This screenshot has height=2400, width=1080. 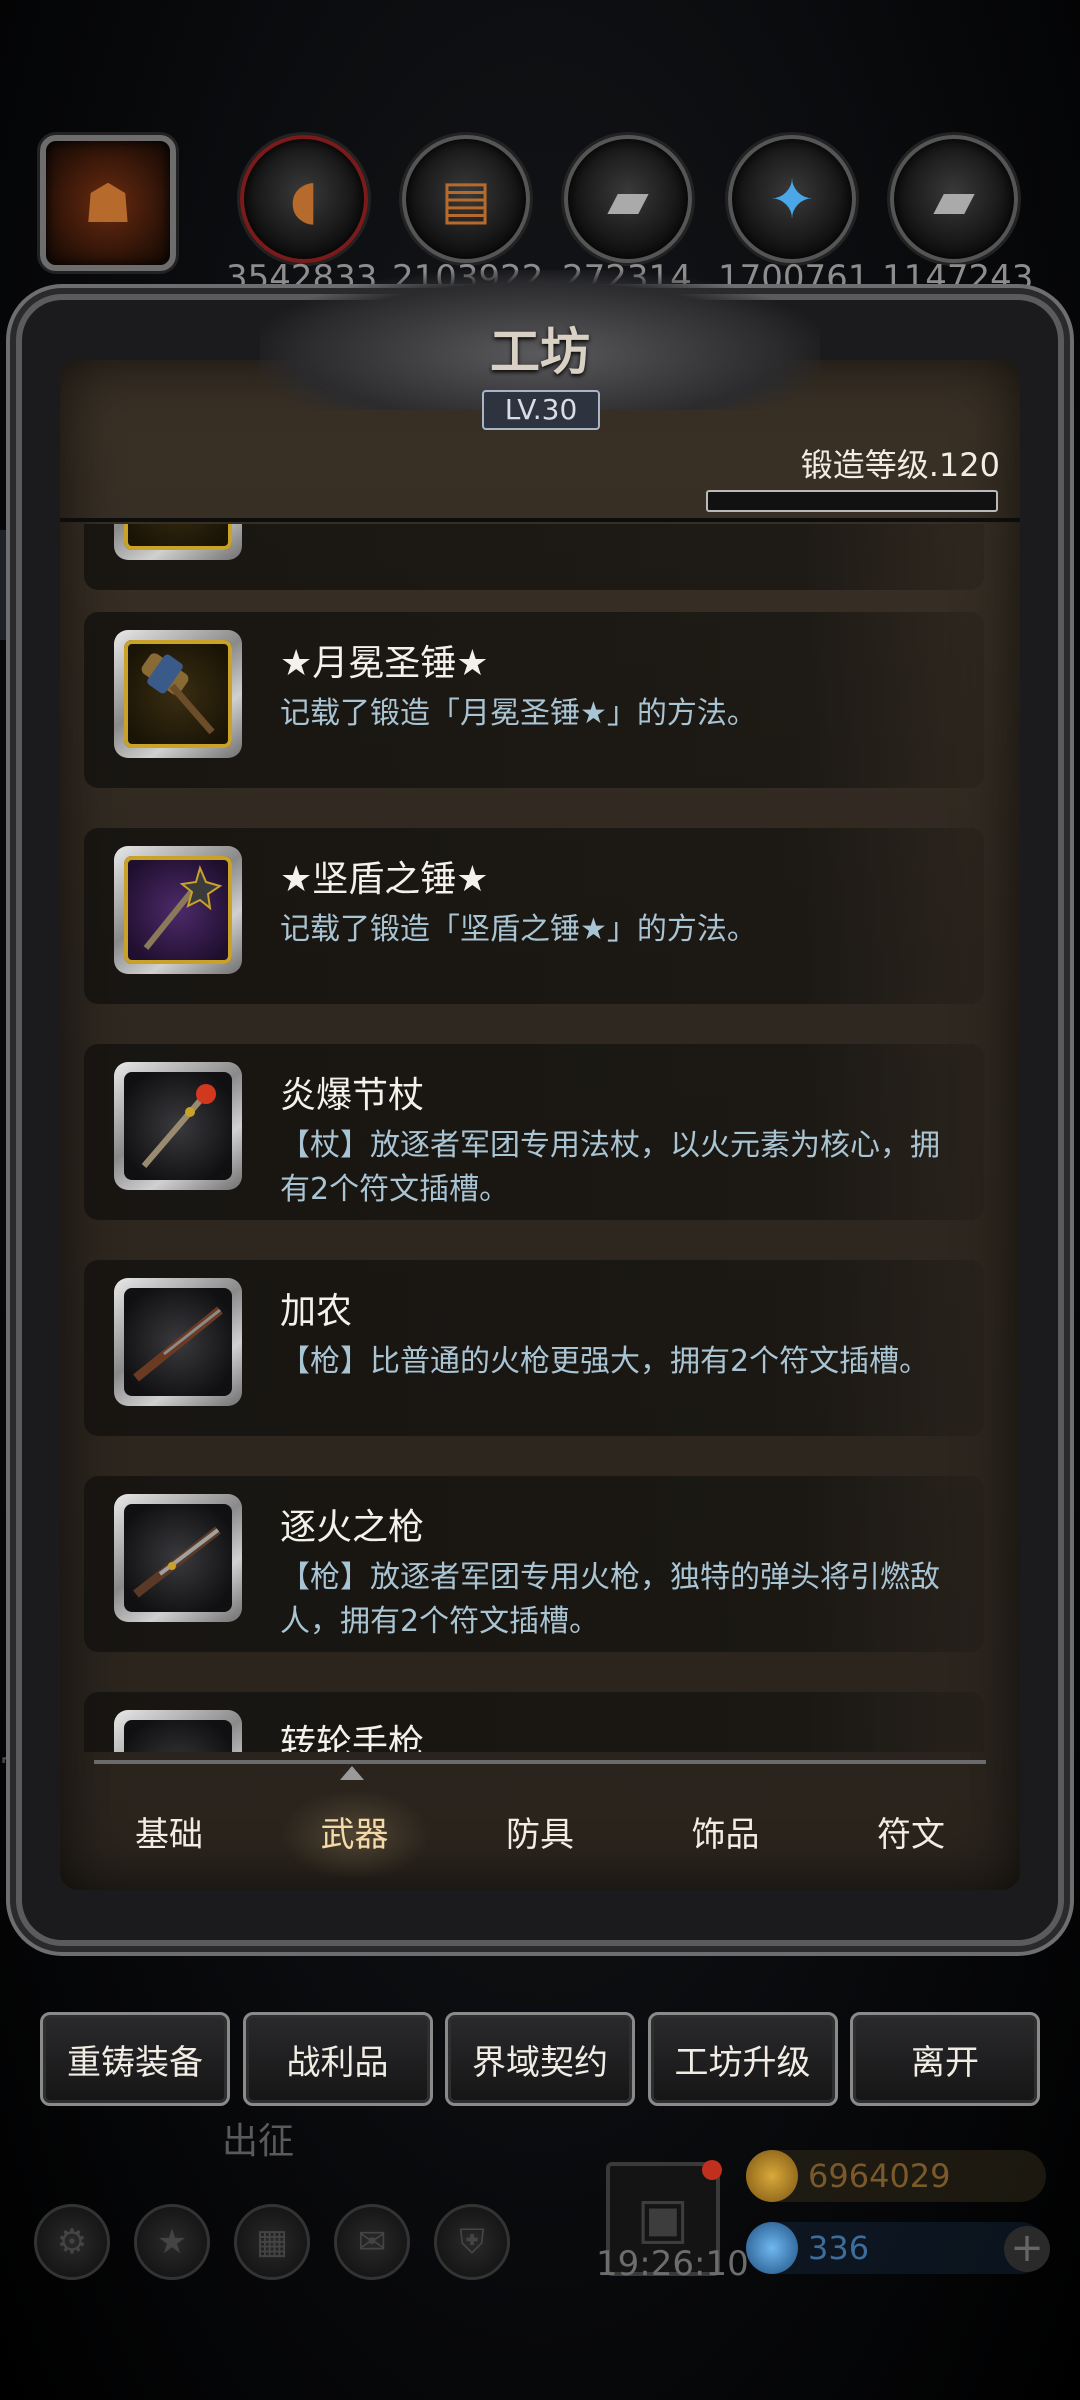 I want to click on crystal-icon: ✦, so click(x=792, y=199).